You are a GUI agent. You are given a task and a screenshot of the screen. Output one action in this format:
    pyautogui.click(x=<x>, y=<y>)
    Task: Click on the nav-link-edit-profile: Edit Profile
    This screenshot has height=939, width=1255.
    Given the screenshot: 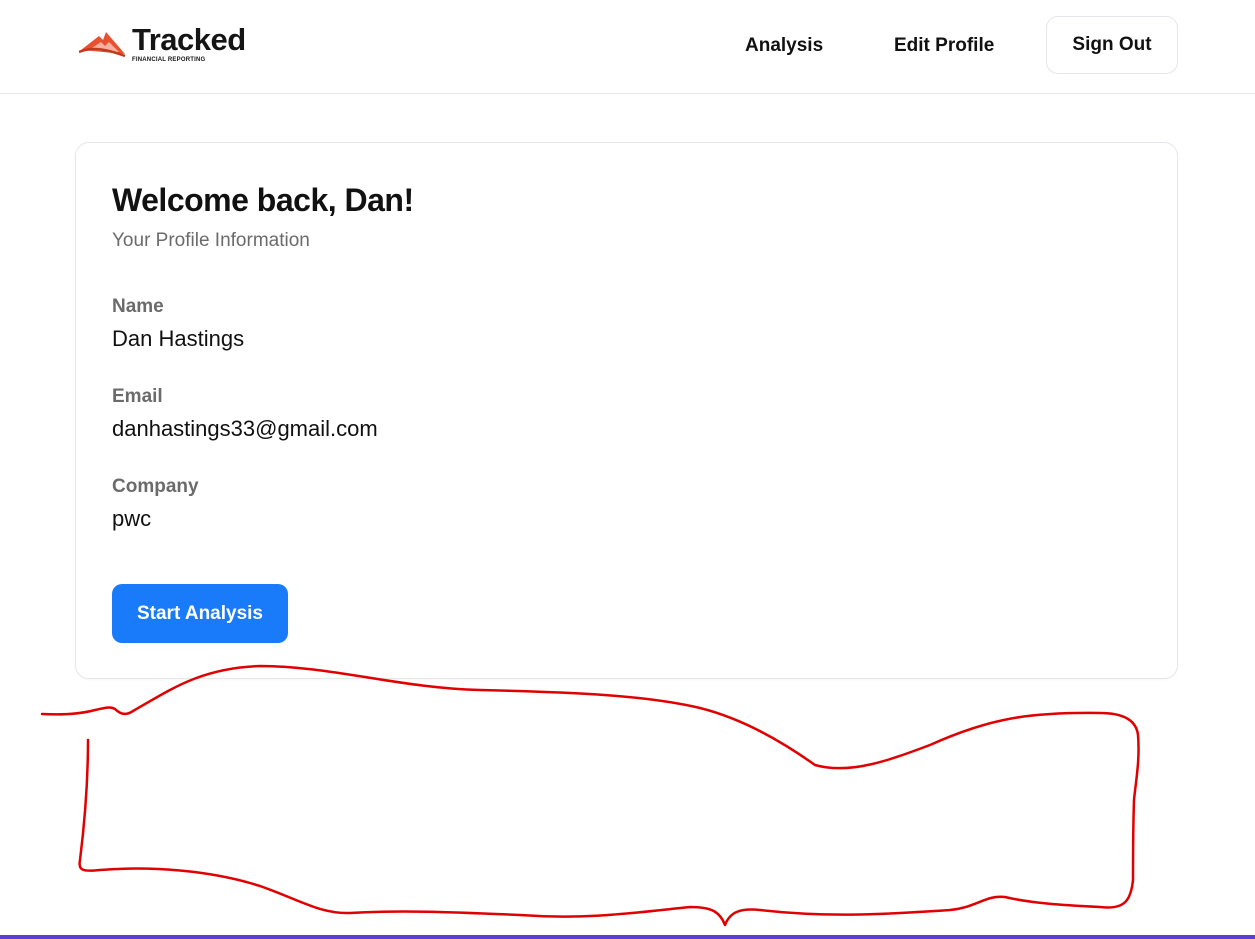 What is the action you would take?
    pyautogui.click(x=944, y=46)
    